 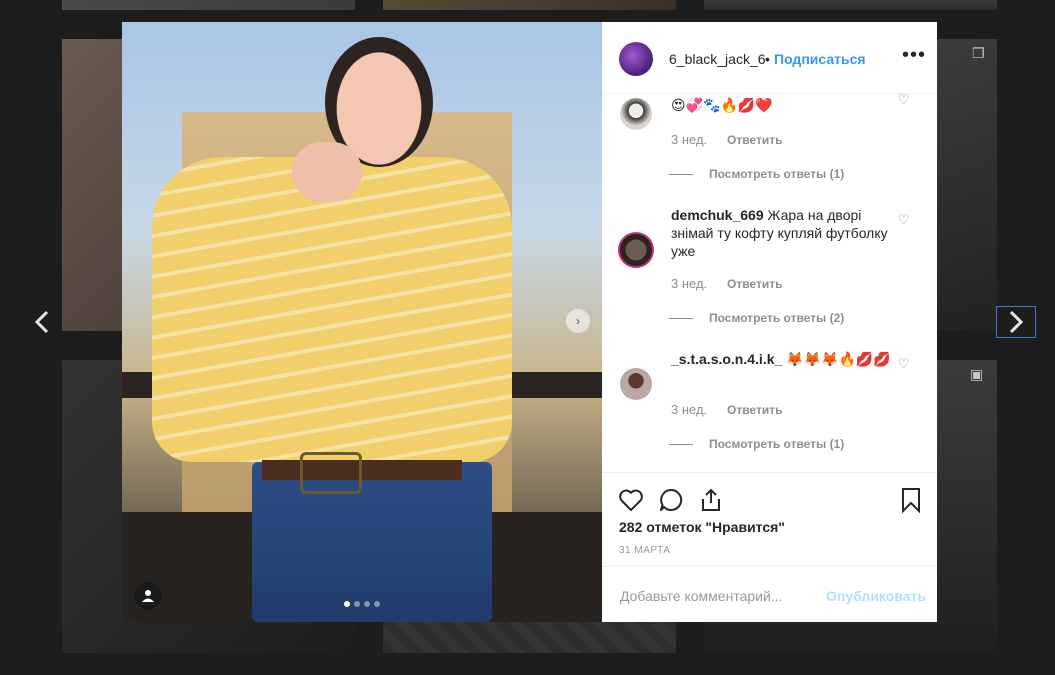 I want to click on likes-count: 282 отметок "Нравится", so click(x=702, y=527).